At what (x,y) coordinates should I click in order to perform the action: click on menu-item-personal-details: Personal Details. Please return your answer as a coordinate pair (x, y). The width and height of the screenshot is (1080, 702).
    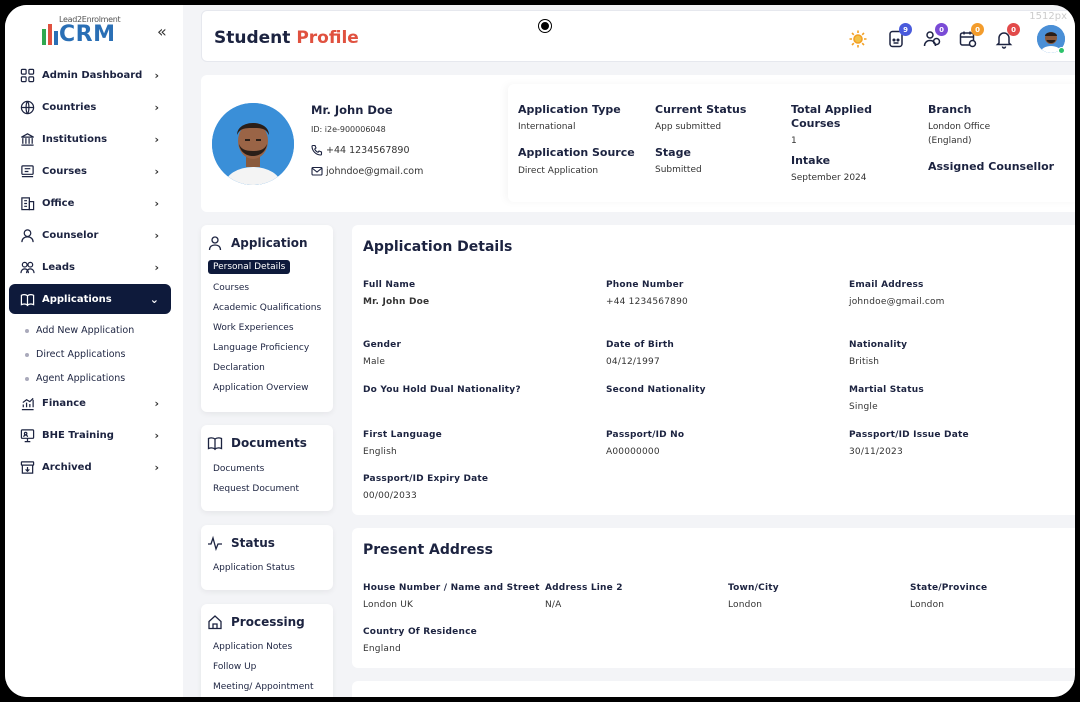
    Looking at the image, I should click on (249, 267).